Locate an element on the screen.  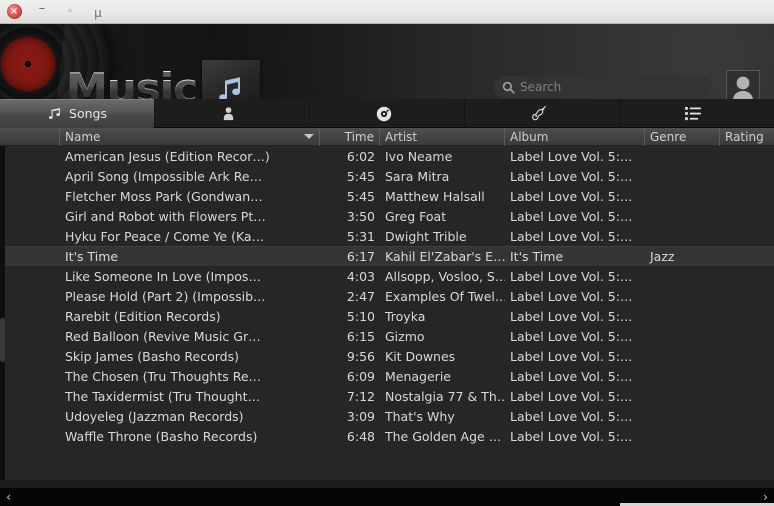
avatar is located at coordinates (743, 84).